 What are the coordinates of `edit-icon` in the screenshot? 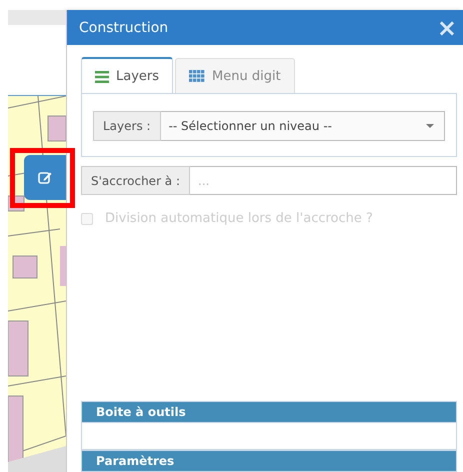 It's located at (45, 177).